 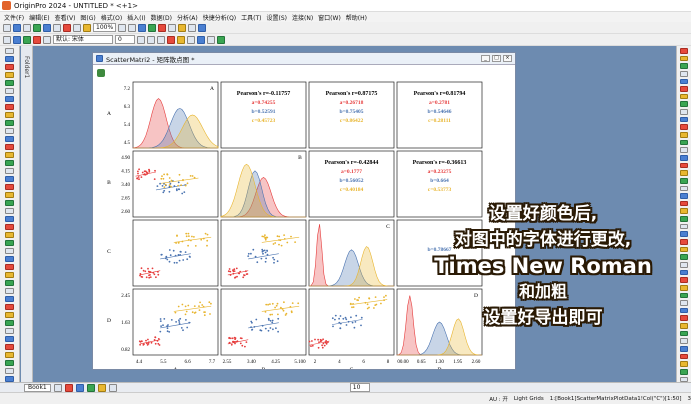 What do you see at coordinates (161, 17) in the screenshot?
I see `menu-item-6: 数据(D)` at bounding box center [161, 17].